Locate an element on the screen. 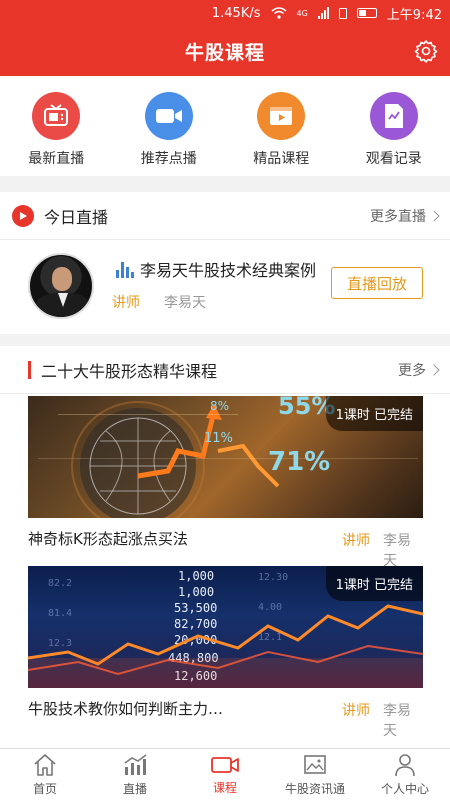  bottom-tab-bar: 首页 直播 课程 牛股资讯通 个人中心 is located at coordinates (225, 774).